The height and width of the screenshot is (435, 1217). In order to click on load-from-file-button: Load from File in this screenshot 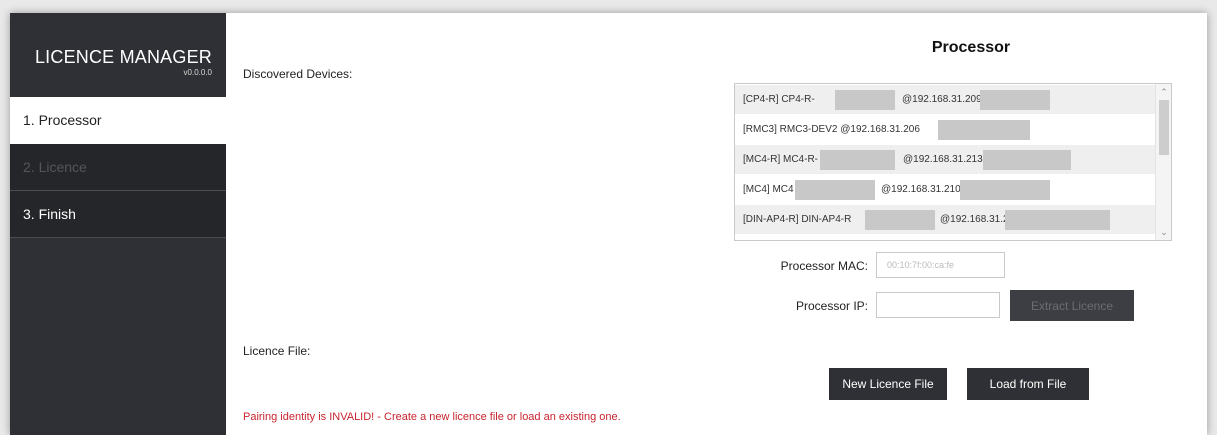, I will do `click(1028, 384)`.